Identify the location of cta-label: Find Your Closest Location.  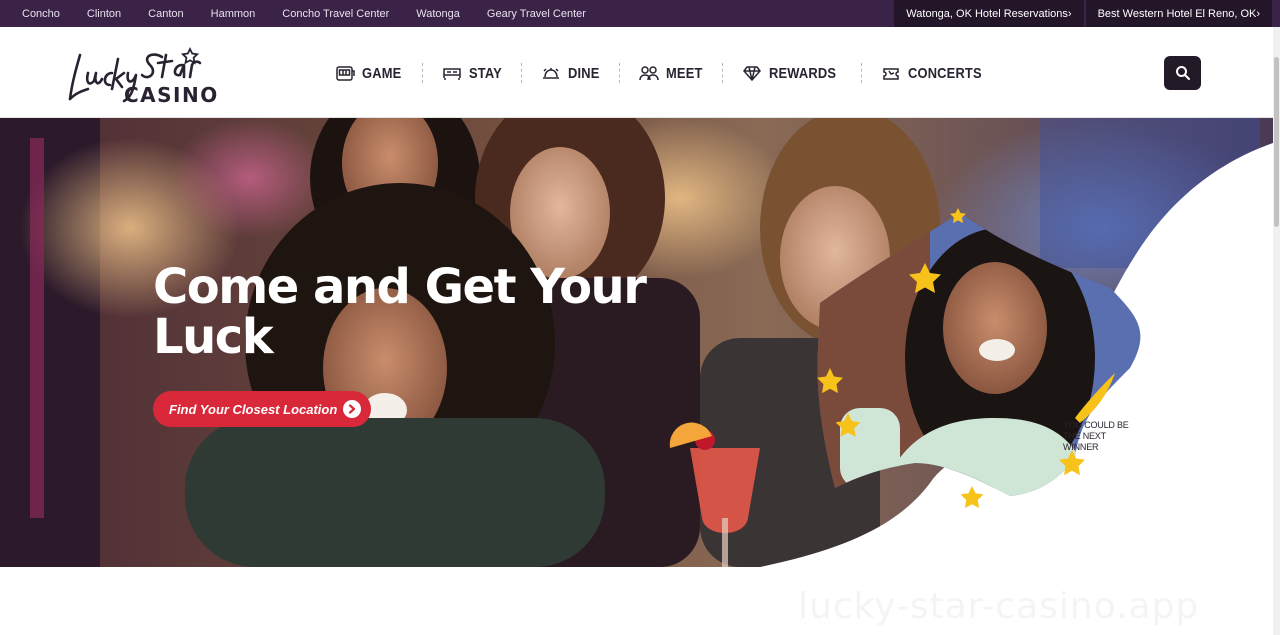
(253, 409).